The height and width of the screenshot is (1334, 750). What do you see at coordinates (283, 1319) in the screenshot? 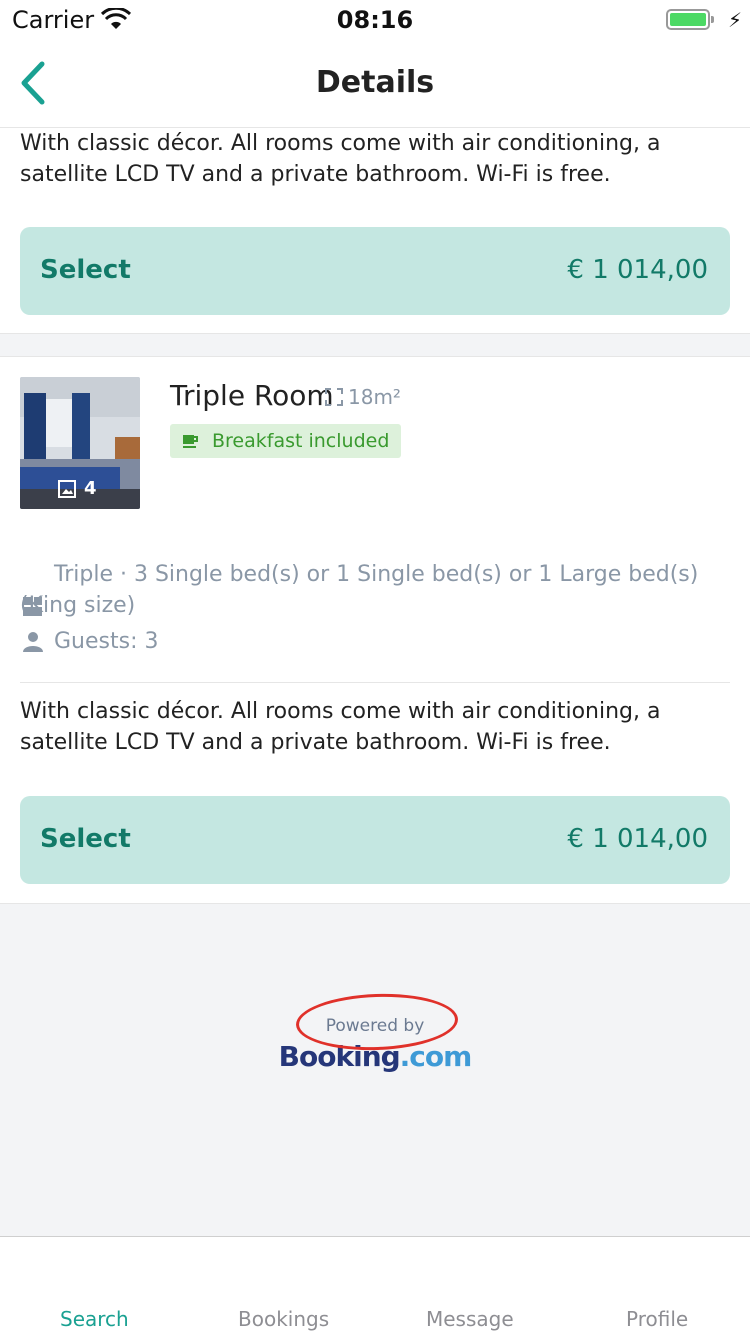
I see `tab-bookings: Bookings` at bounding box center [283, 1319].